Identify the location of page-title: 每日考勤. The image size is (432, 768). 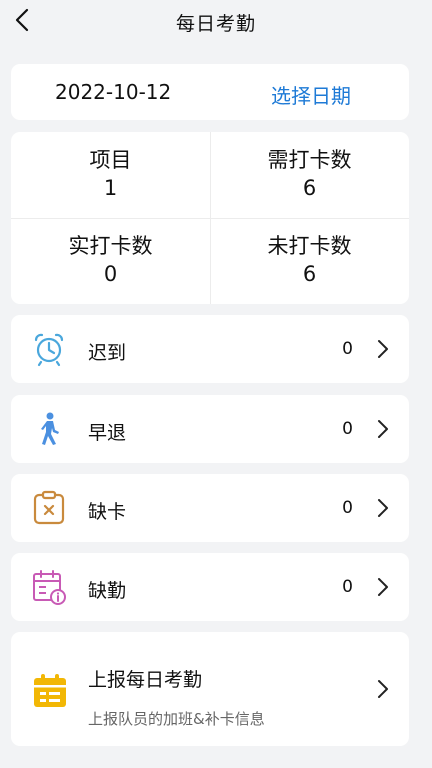
(215, 24).